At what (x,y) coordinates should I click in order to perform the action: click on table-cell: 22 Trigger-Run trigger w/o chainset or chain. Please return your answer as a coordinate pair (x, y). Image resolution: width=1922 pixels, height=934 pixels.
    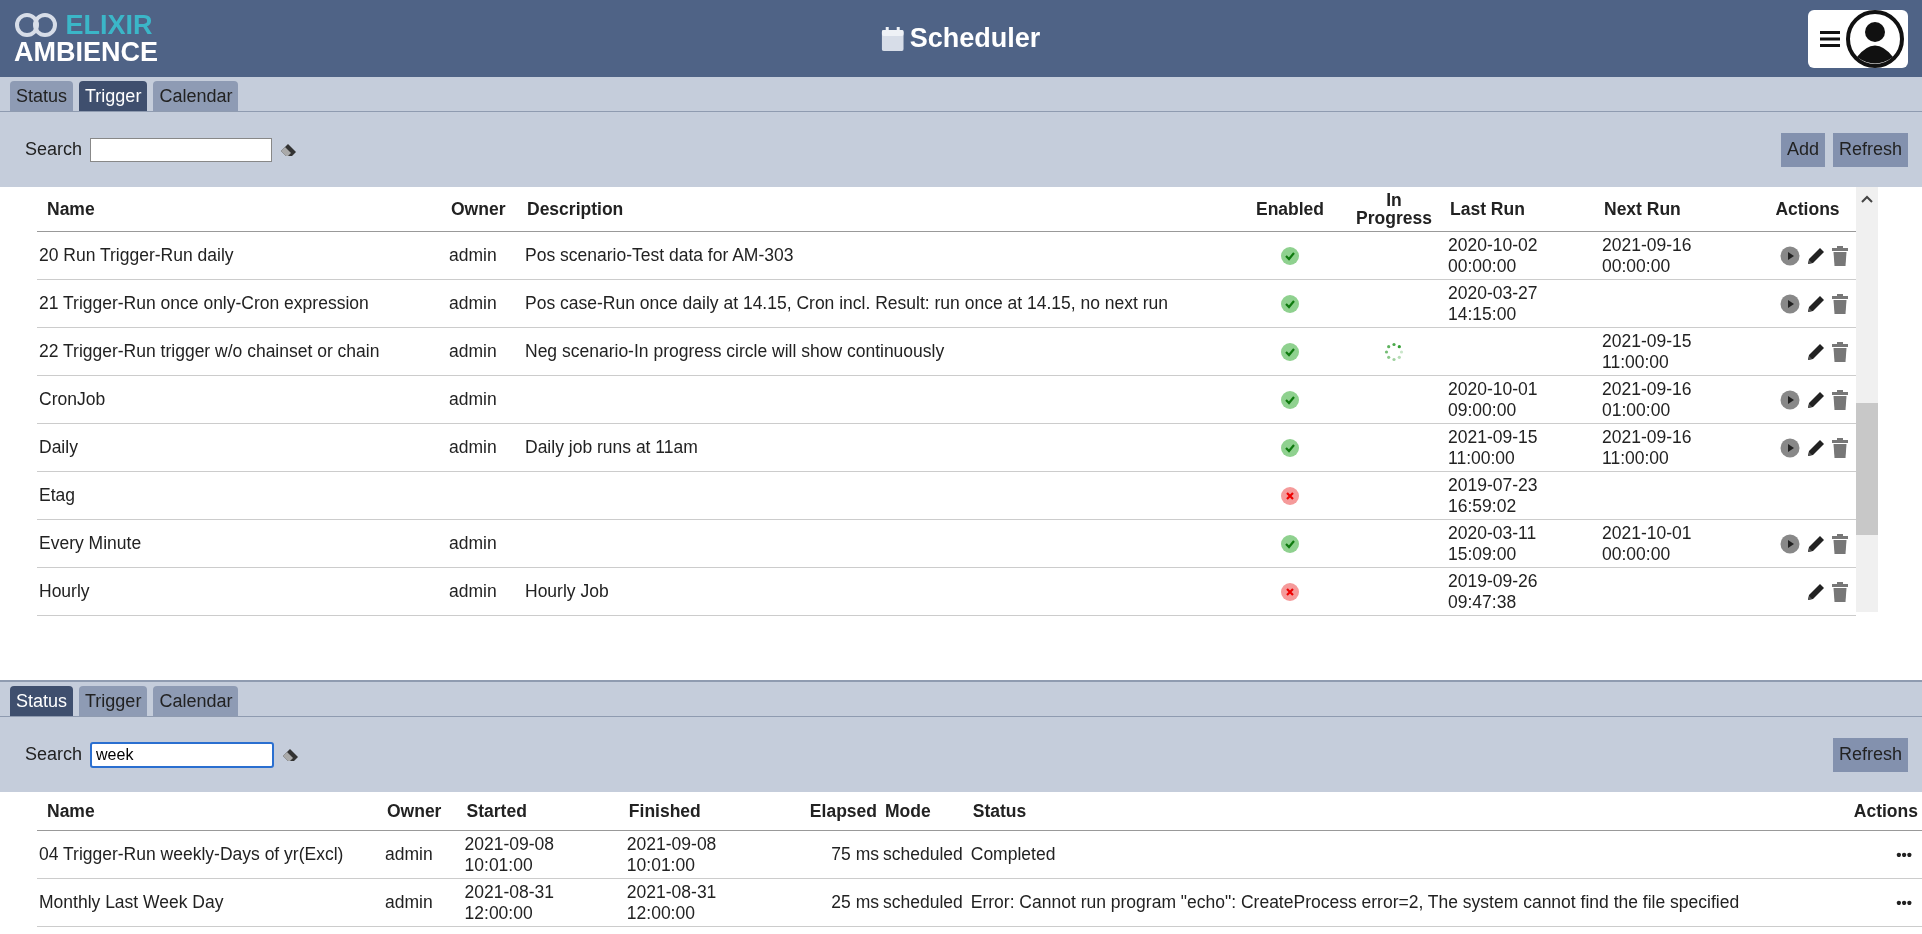
    Looking at the image, I should click on (242, 351).